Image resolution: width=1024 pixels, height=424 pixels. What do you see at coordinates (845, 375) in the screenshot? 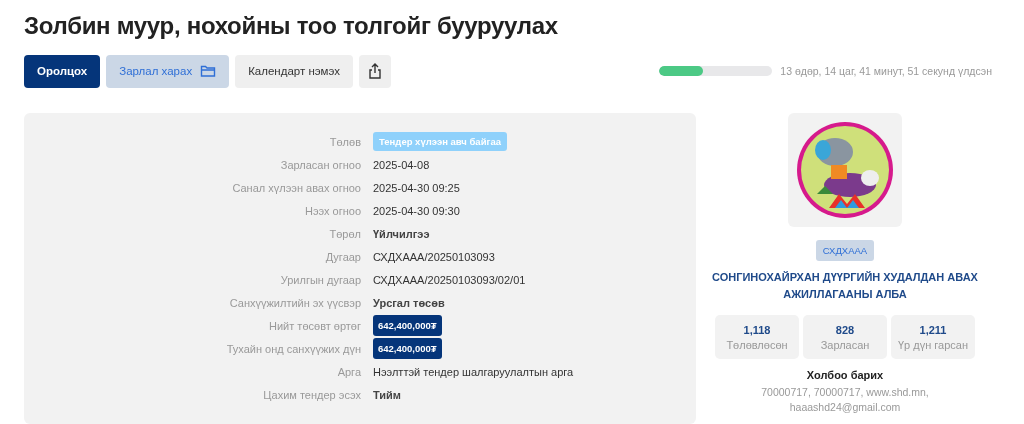
I see `contact-title: Холбоо барих` at bounding box center [845, 375].